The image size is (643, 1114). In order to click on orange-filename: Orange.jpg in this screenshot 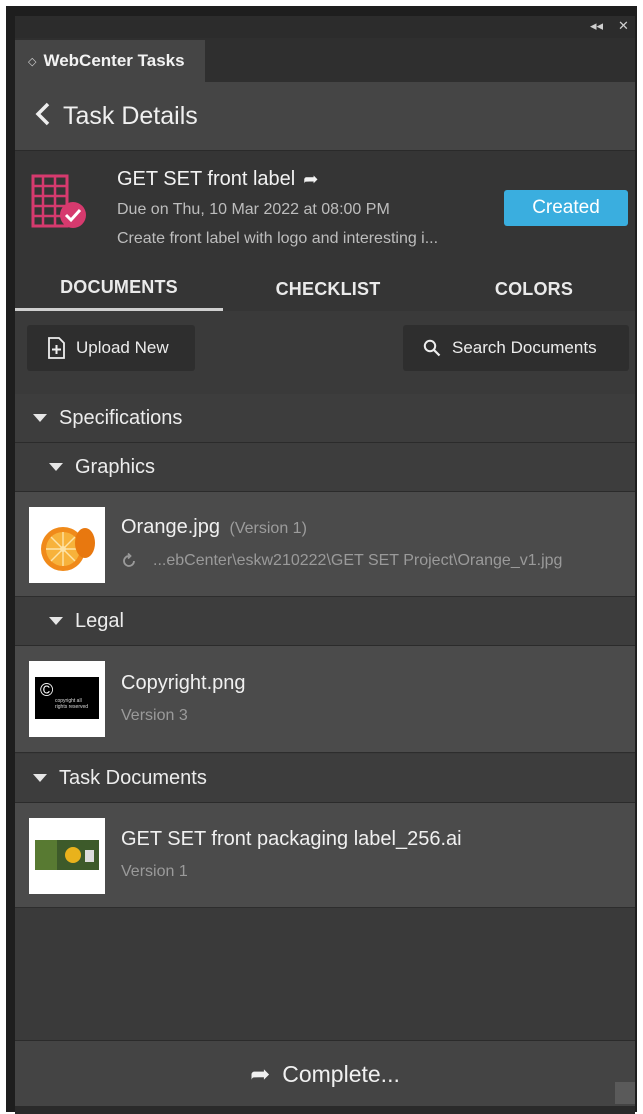, I will do `click(170, 527)`.